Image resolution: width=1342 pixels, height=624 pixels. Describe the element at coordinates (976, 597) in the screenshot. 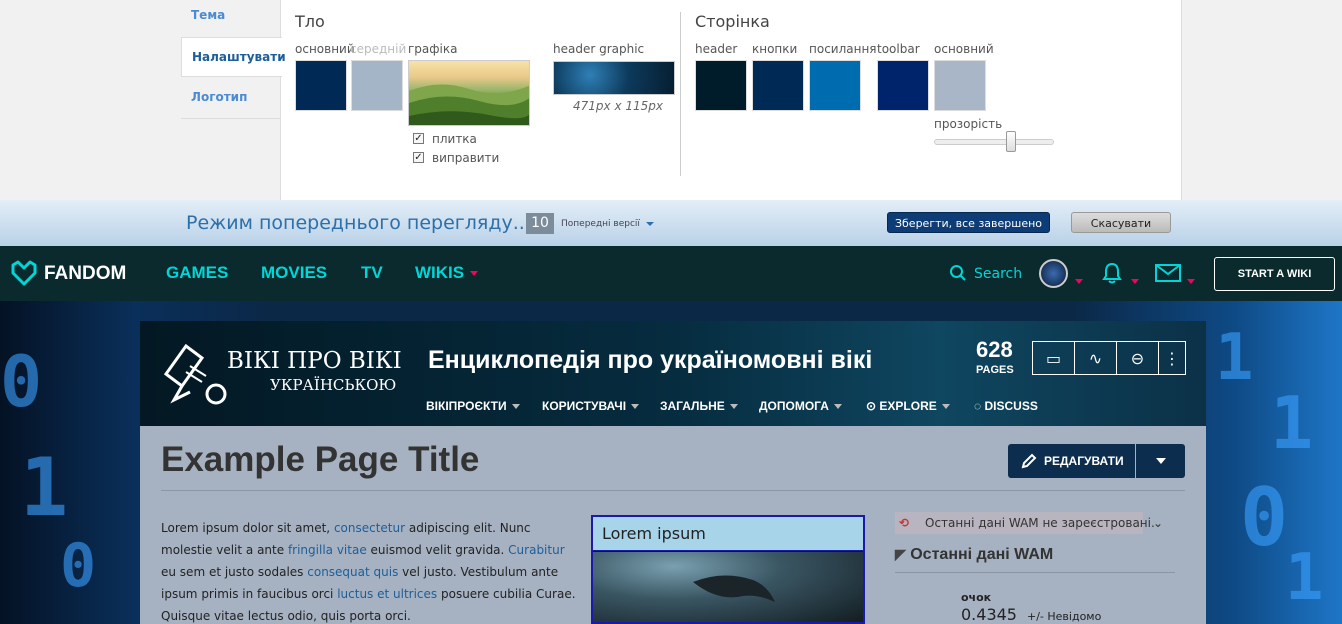

I see `wam-score-label: очок` at that location.